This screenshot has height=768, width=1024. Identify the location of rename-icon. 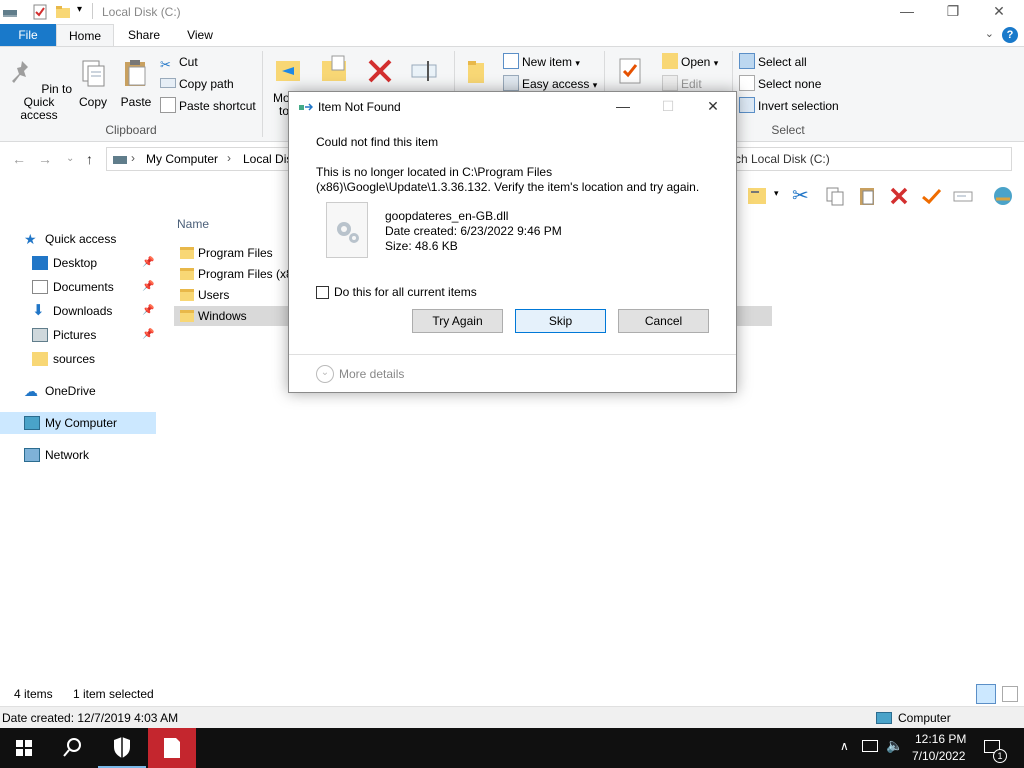
(963, 196).